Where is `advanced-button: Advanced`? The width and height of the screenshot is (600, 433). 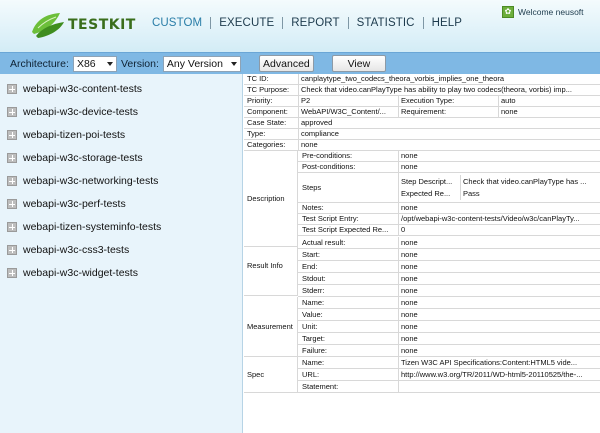
advanced-button: Advanced is located at coordinates (286, 63).